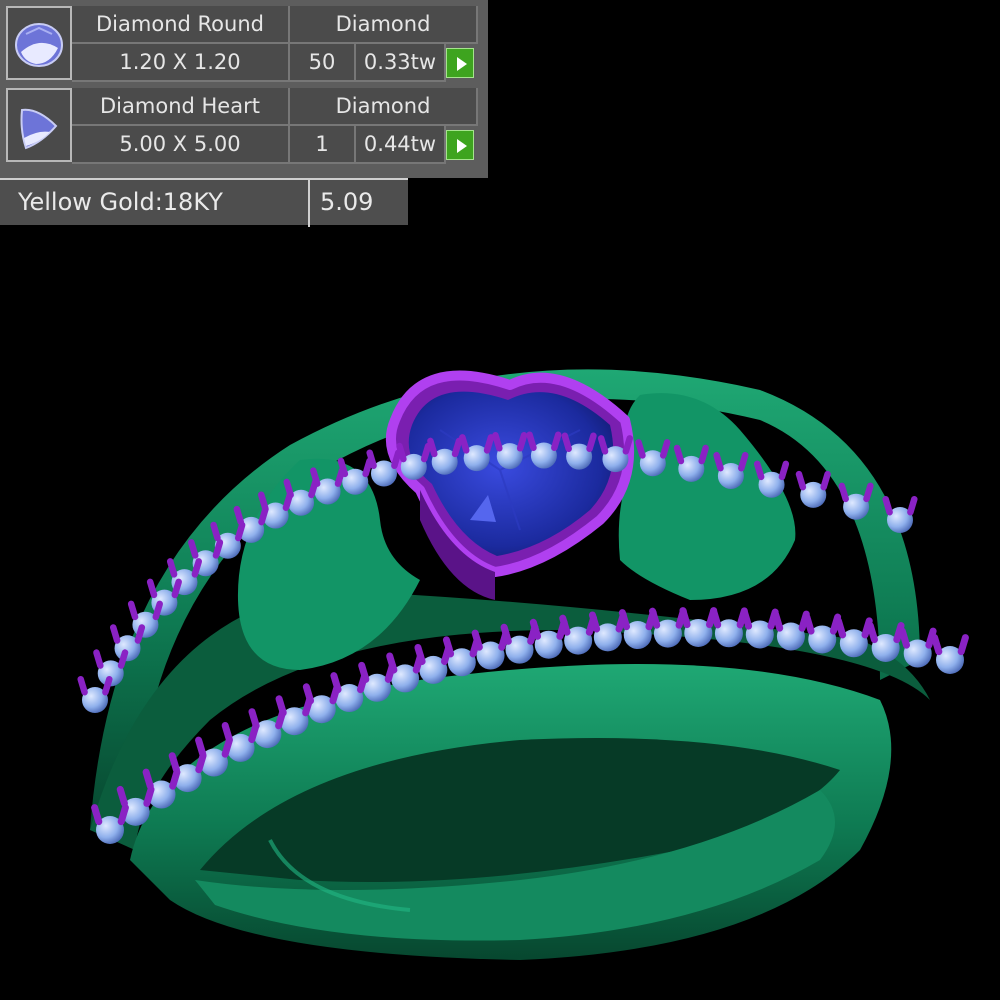 Image resolution: width=1000 pixels, height=1000 pixels. What do you see at coordinates (309, 203) in the screenshot?
I see `divider` at bounding box center [309, 203].